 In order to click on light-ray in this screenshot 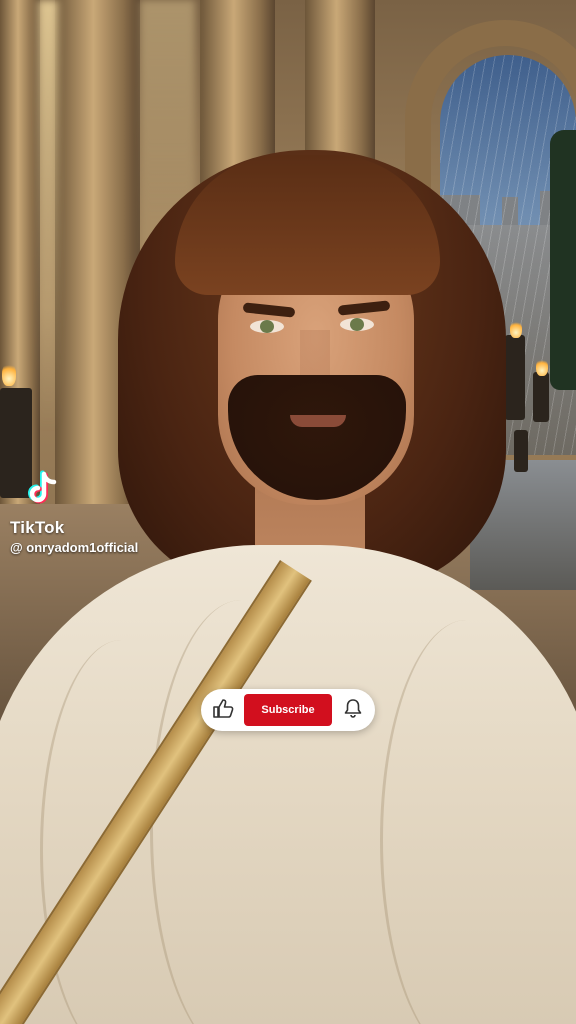, I will do `click(48, 215)`.